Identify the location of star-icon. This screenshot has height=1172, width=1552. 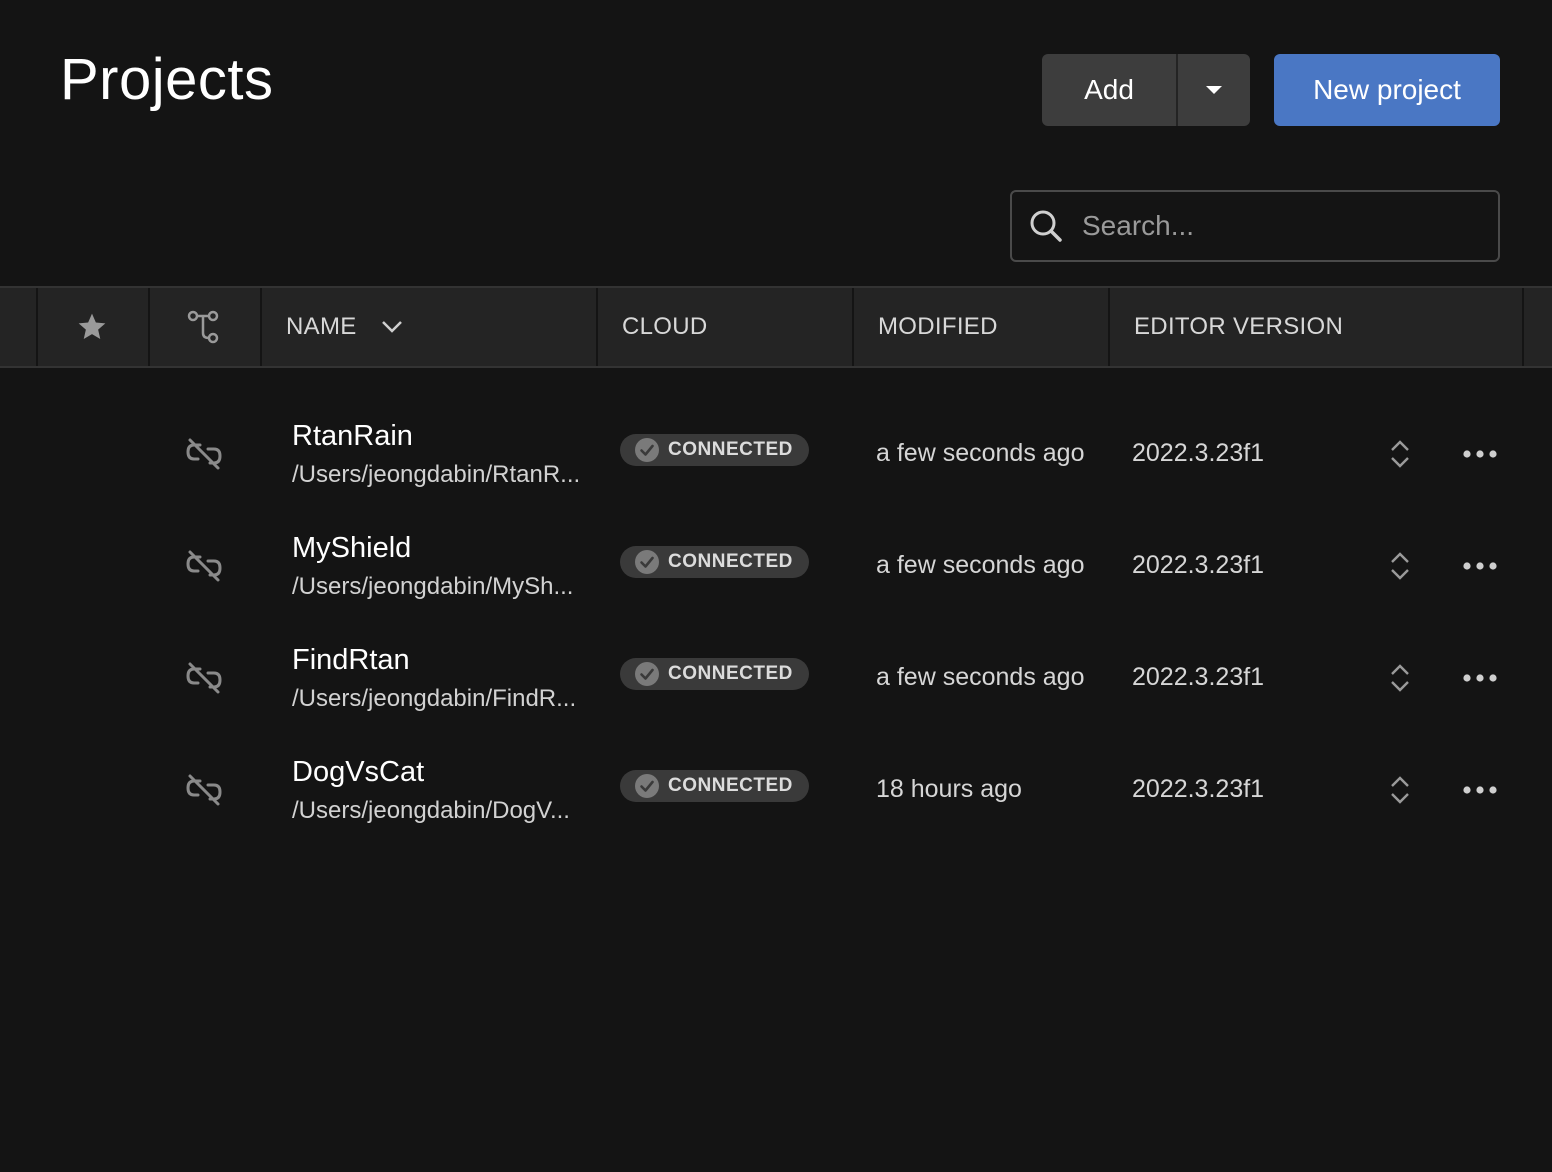
(92, 326).